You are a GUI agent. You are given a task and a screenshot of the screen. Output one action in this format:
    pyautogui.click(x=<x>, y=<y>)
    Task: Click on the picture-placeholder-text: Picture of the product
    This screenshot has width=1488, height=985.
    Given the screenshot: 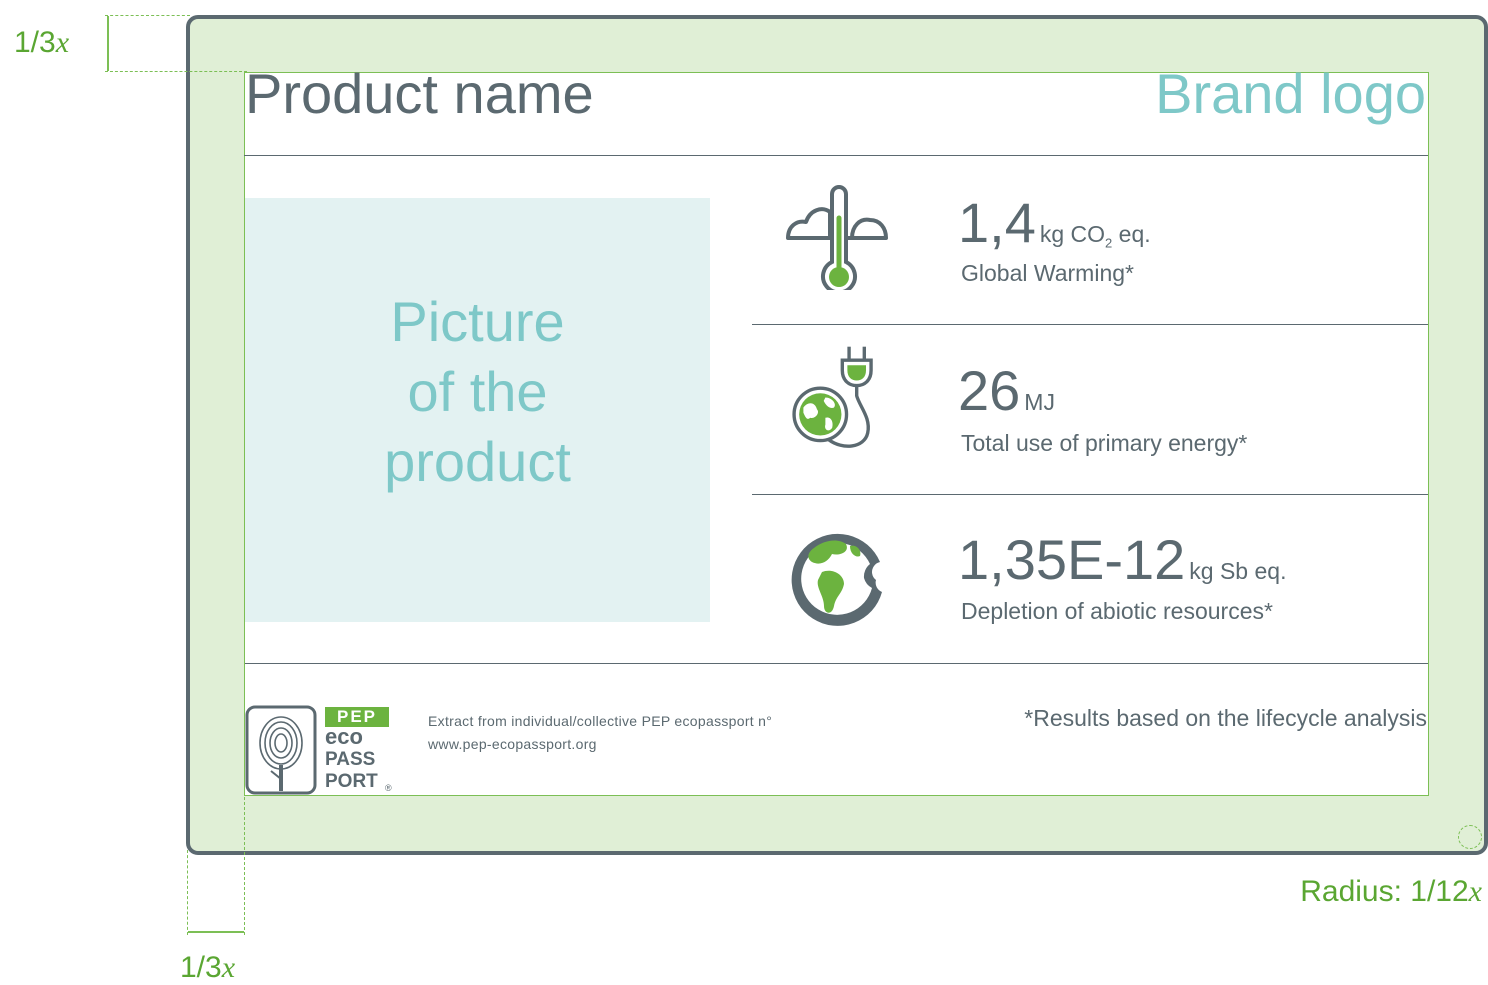 What is the action you would take?
    pyautogui.click(x=477, y=391)
    